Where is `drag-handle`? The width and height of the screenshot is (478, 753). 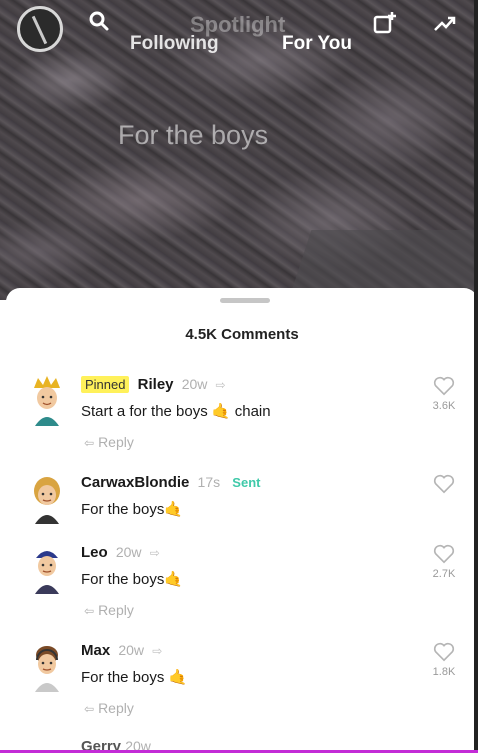
drag-handle is located at coordinates (245, 300).